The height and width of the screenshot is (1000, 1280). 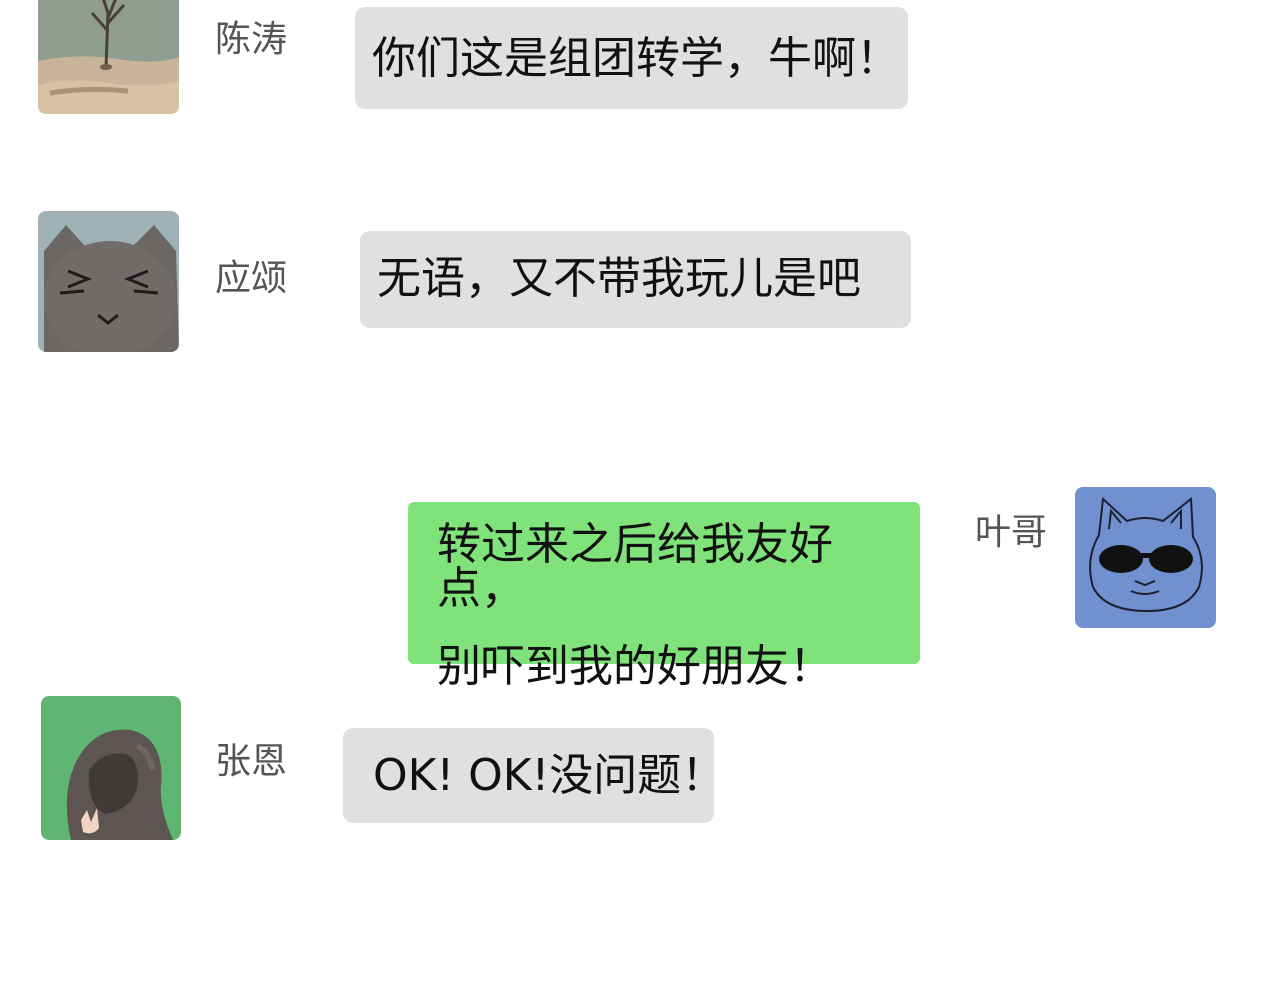 I want to click on sunglasses-cat-avatar-icon, so click(x=1145, y=557).